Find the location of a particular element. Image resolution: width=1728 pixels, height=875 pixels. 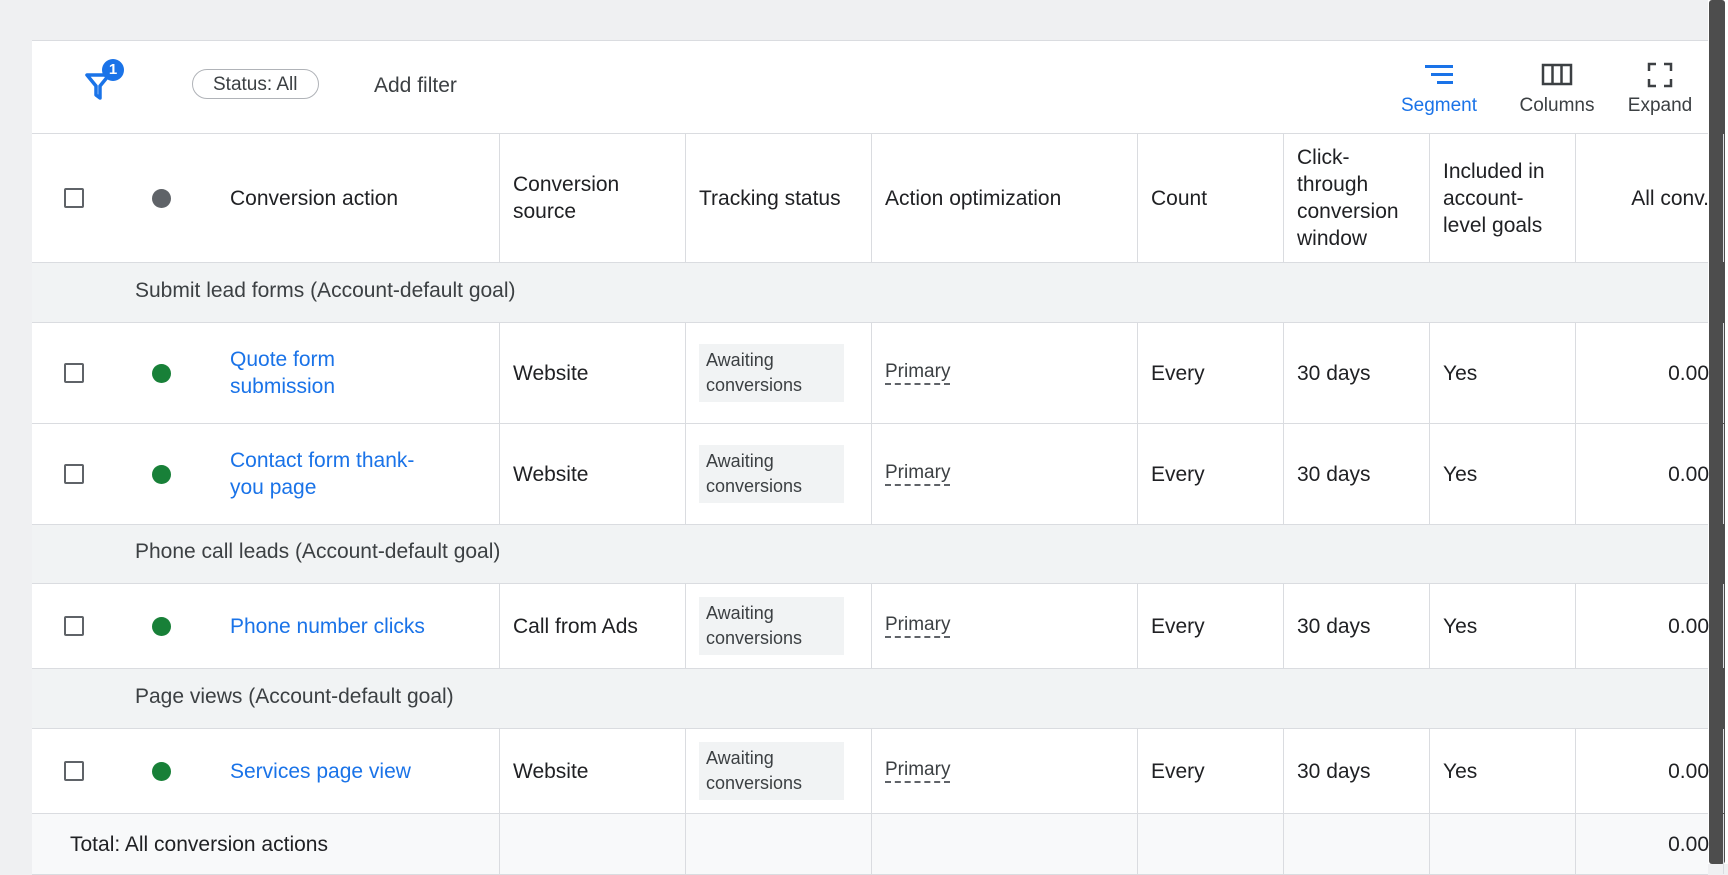

col-header-optimization: Action optimization is located at coordinates (1005, 198).